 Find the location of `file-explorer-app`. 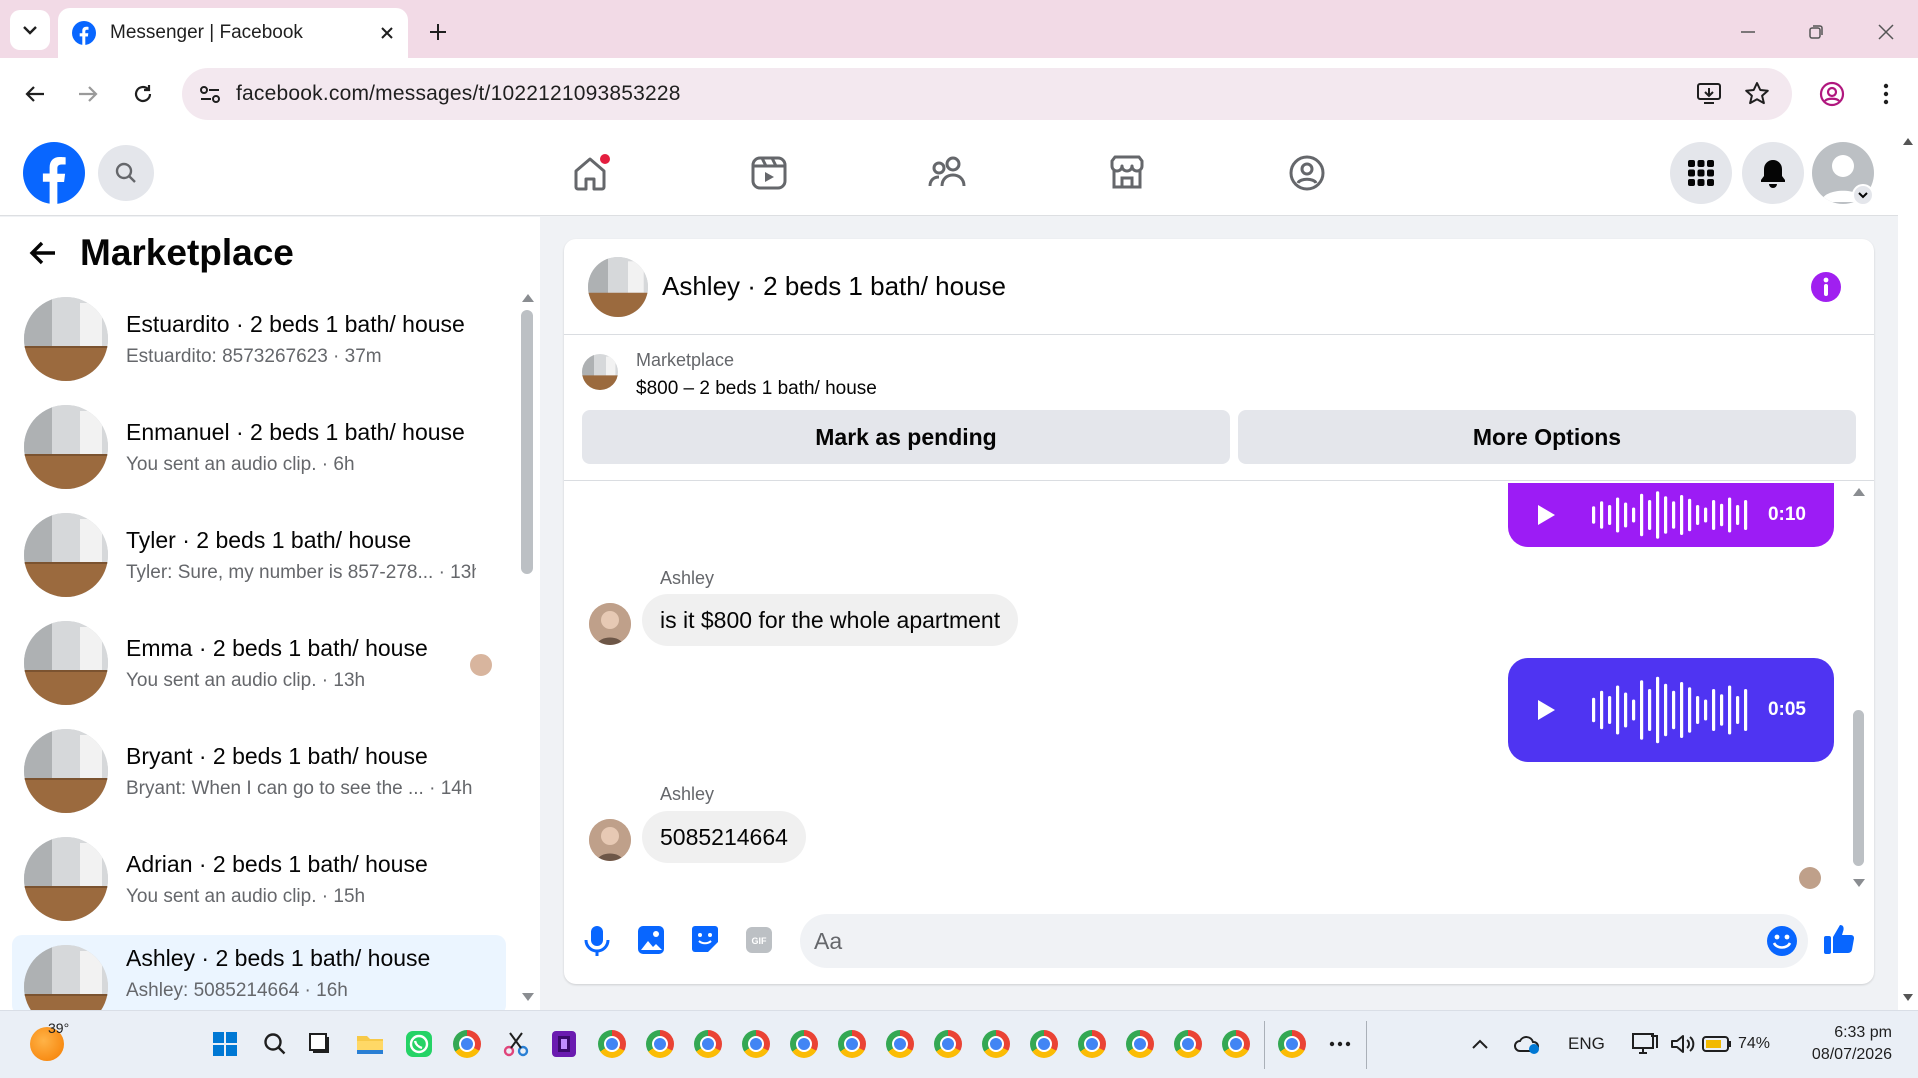

file-explorer-app is located at coordinates (370, 1044).